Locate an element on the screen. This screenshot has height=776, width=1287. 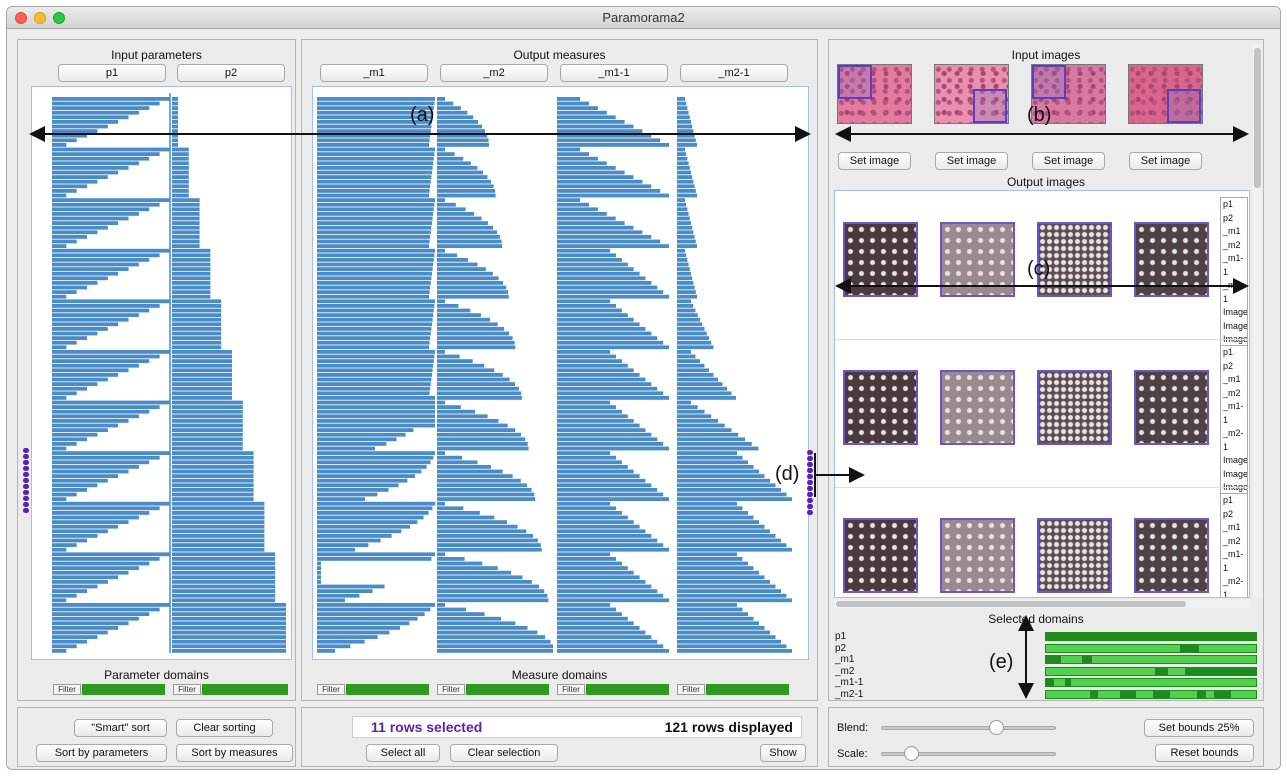
selection-dots-right is located at coordinates (810, 483).